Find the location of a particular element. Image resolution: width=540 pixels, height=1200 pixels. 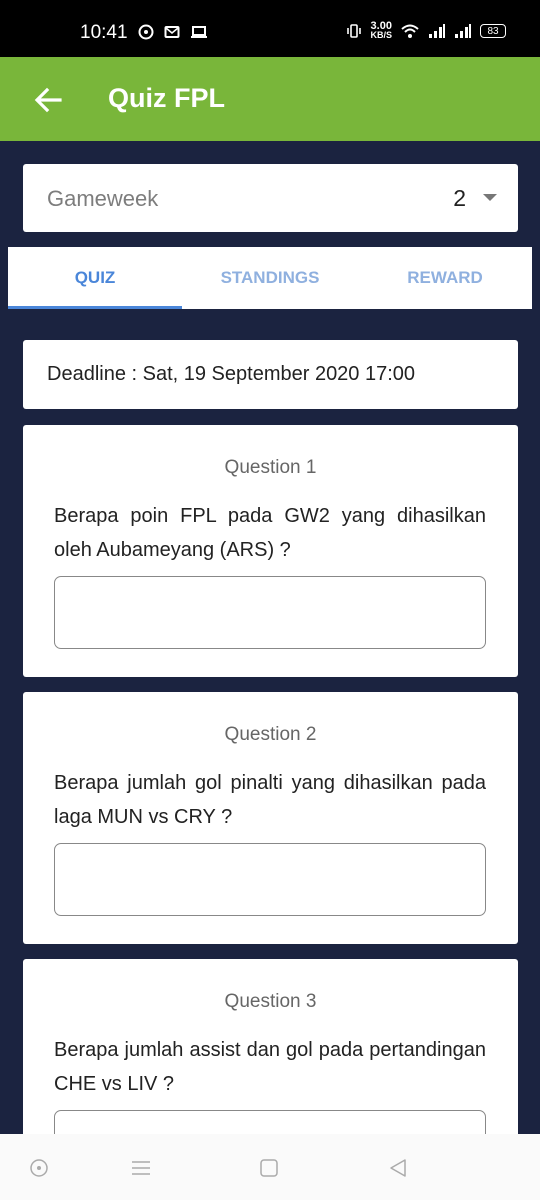

question-title: Question 3 is located at coordinates (270, 1001).